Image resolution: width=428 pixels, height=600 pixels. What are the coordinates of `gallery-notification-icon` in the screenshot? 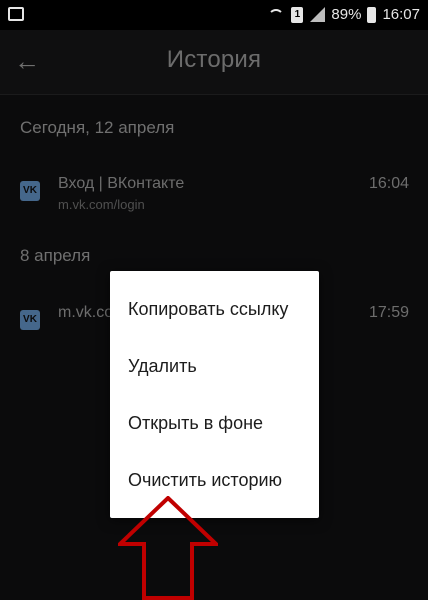 It's located at (16, 14).